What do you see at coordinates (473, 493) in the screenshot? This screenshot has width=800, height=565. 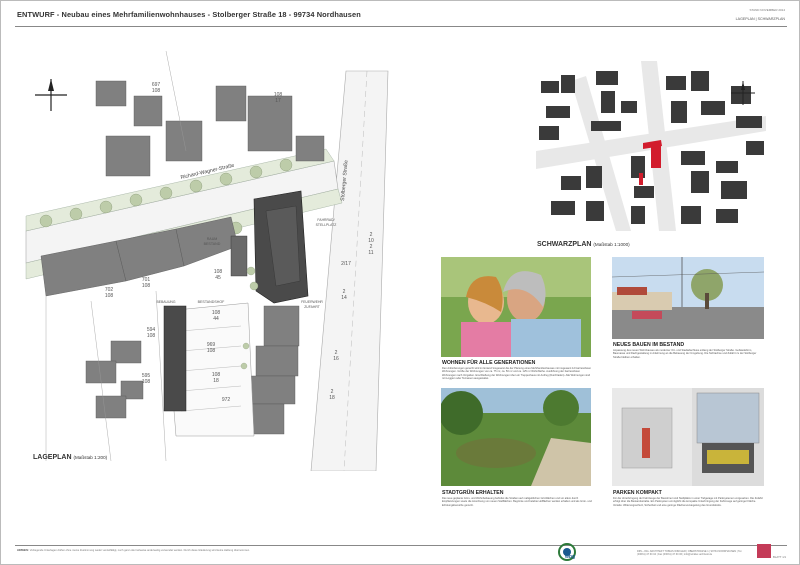 I see `panel-3-title: STADTGRÜN ERHALTEN` at bounding box center [473, 493].